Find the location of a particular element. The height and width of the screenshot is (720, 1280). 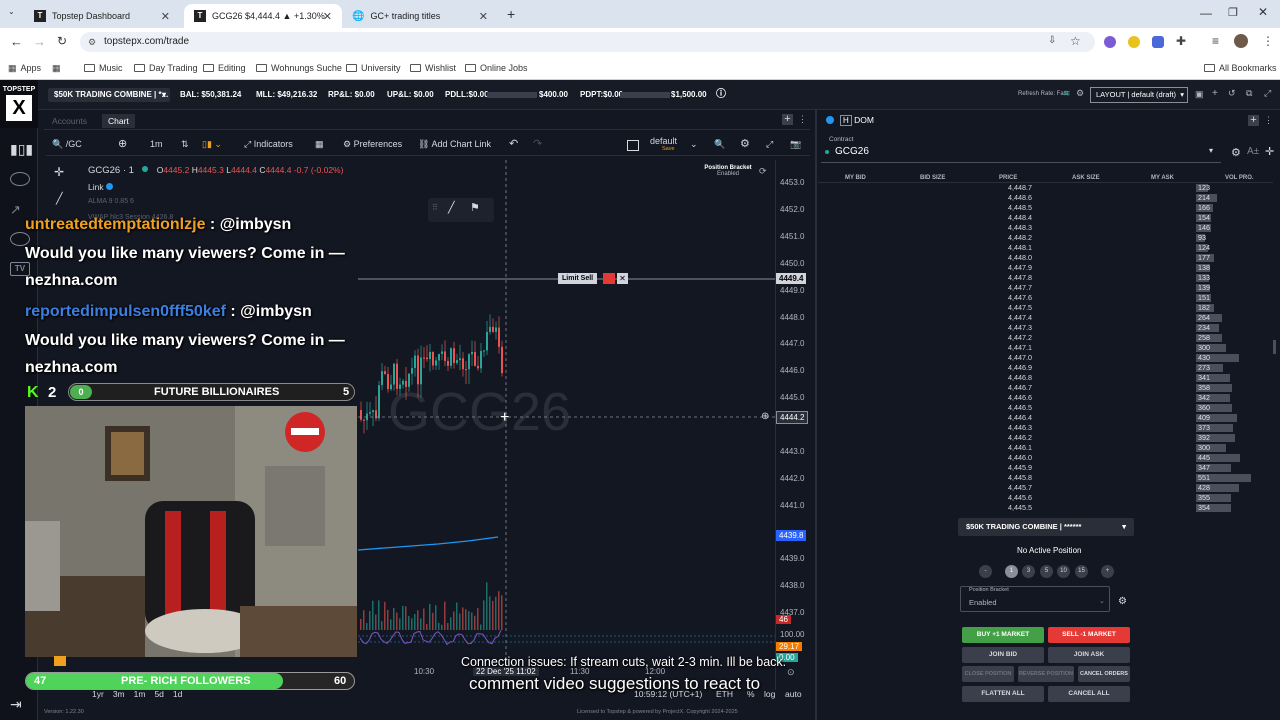

bracket-settings-icon: ⚙ is located at coordinates (1122, 601).